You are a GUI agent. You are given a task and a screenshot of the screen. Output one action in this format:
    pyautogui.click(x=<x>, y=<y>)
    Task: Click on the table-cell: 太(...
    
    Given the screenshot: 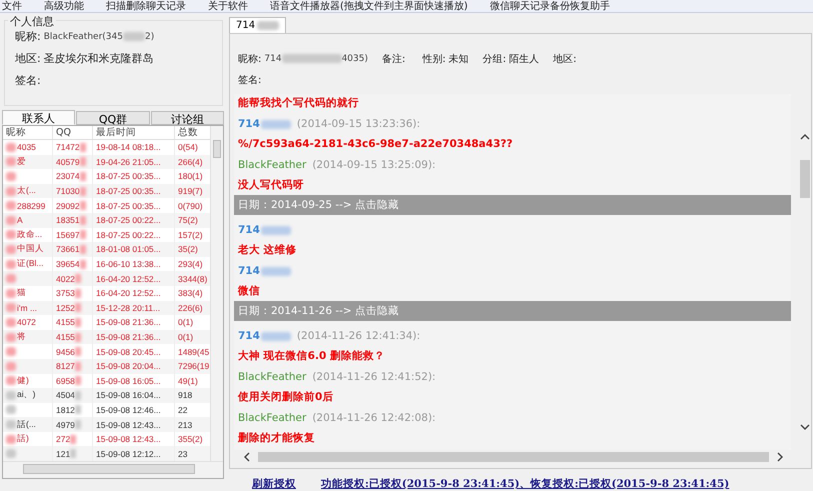 What is the action you would take?
    pyautogui.click(x=26, y=191)
    